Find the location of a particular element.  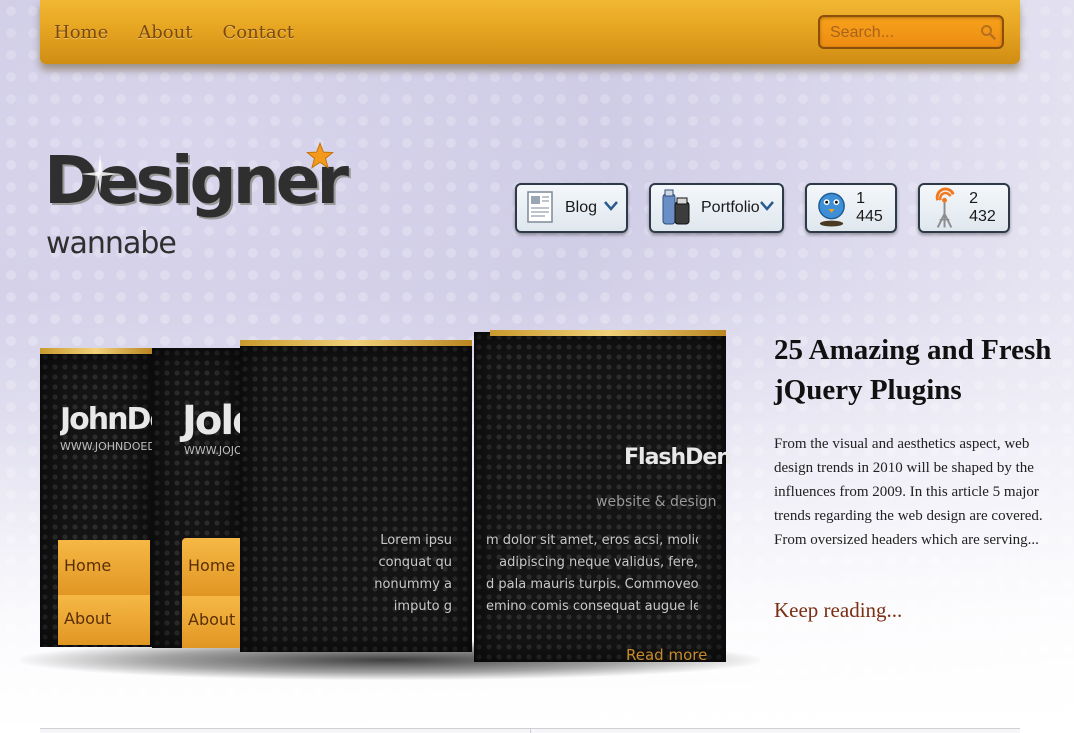

nav-home-link: Home is located at coordinates (81, 32).